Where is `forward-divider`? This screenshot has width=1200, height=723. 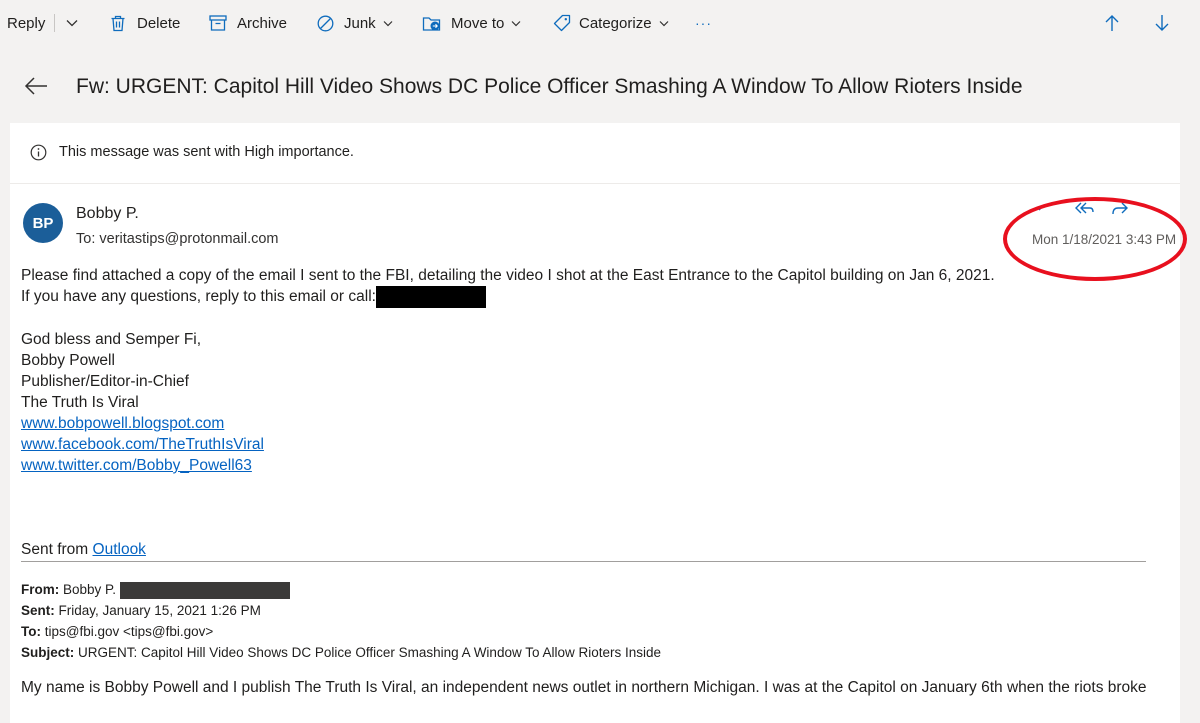 forward-divider is located at coordinates (583, 561).